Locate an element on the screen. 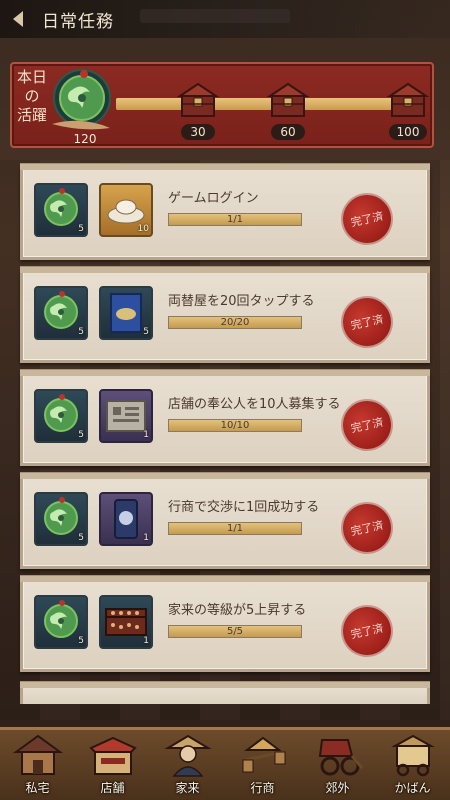 The width and height of the screenshot is (450, 800). task-progress-bar: 10/10 is located at coordinates (235, 425).